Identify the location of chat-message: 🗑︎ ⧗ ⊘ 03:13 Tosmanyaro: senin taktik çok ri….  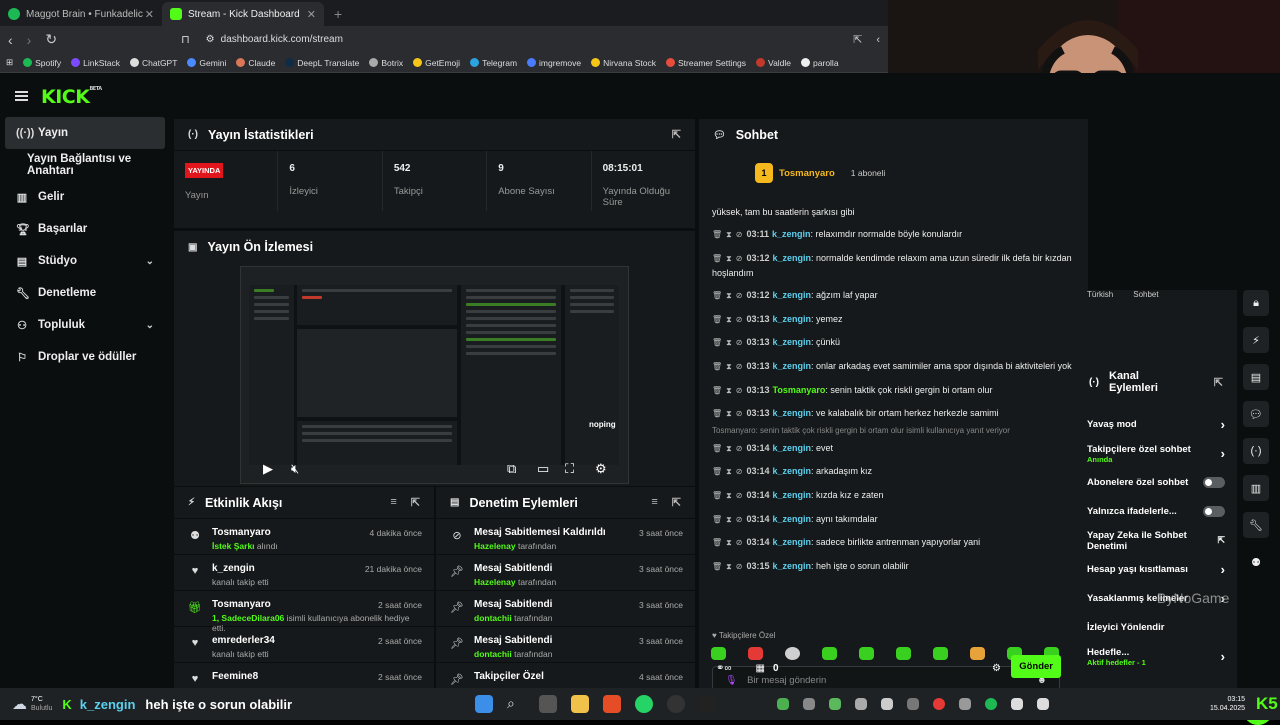
(893, 390).